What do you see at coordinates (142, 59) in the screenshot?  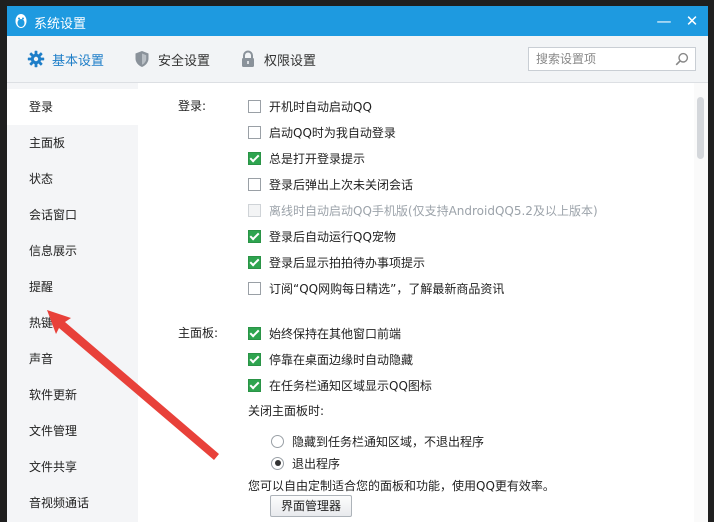 I see `shield-icon` at bounding box center [142, 59].